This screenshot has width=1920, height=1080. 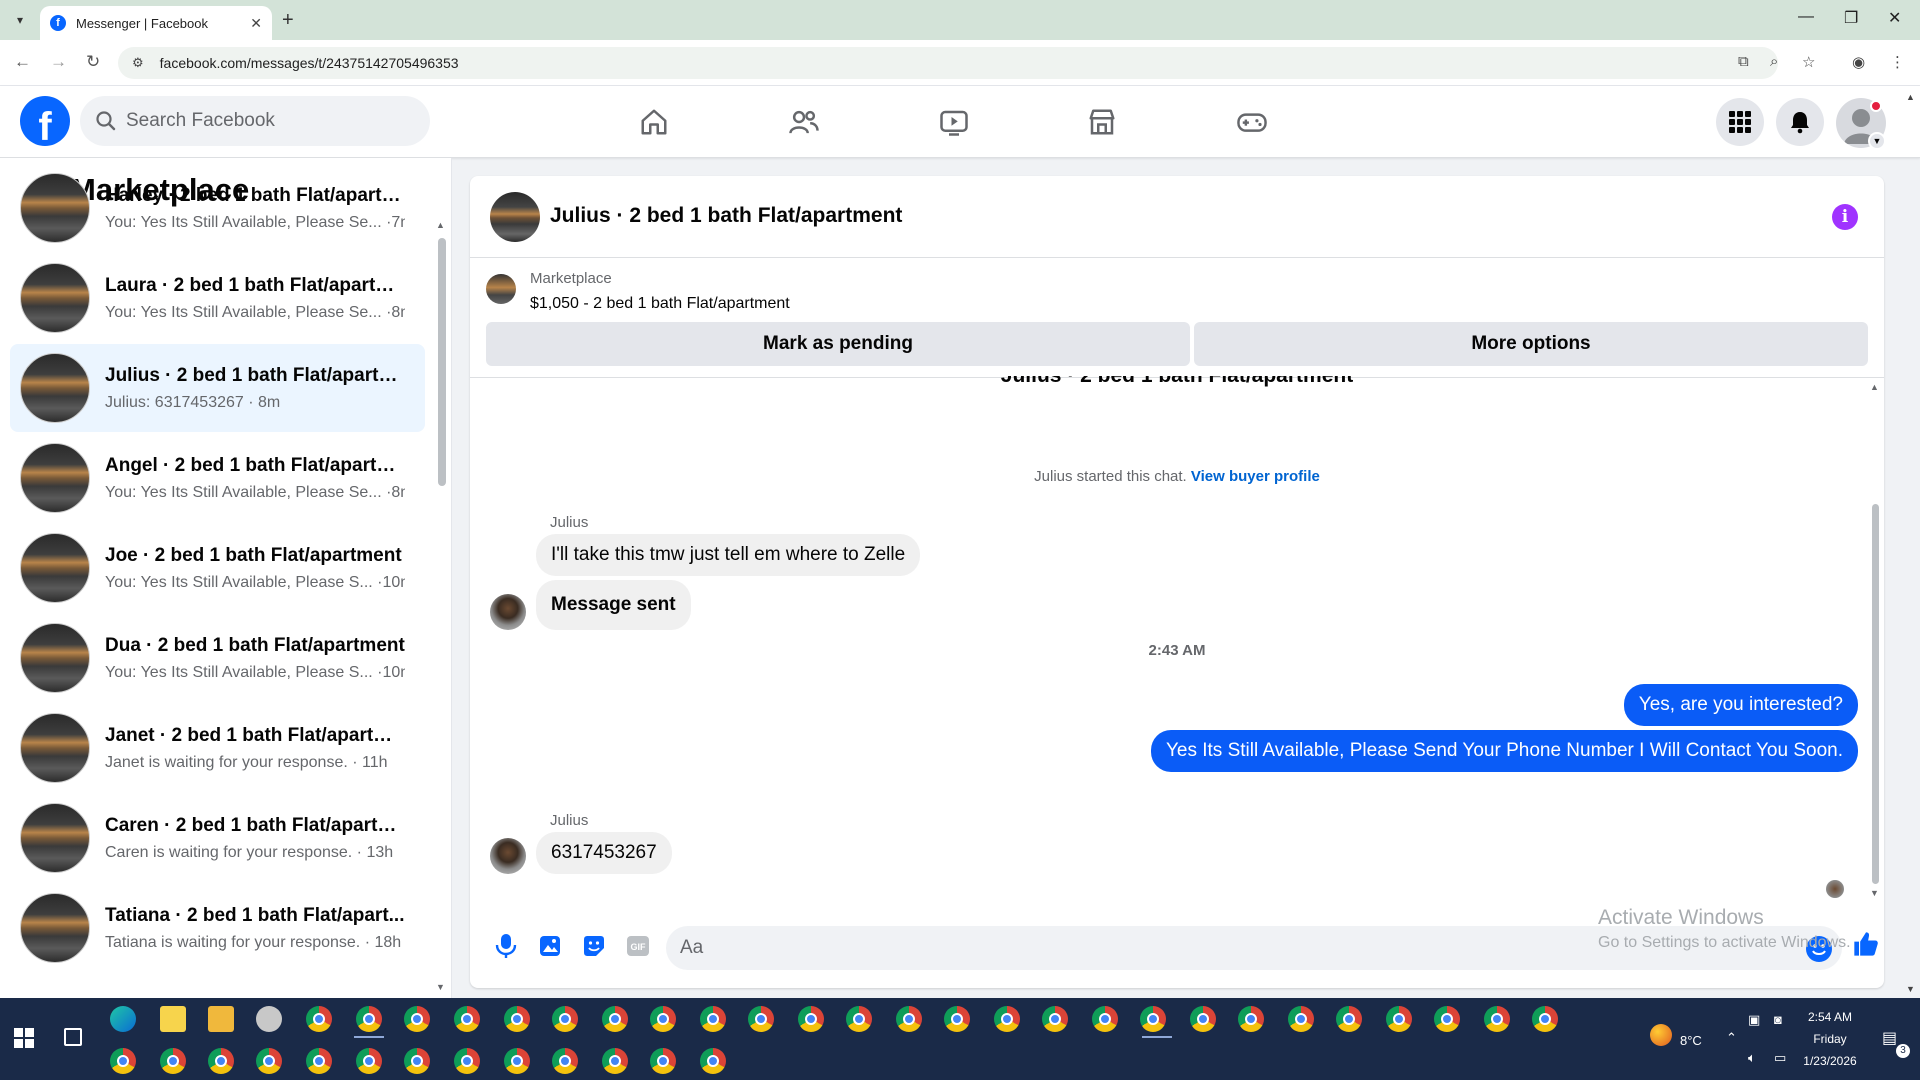 I want to click on search-input, so click(x=256, y=121).